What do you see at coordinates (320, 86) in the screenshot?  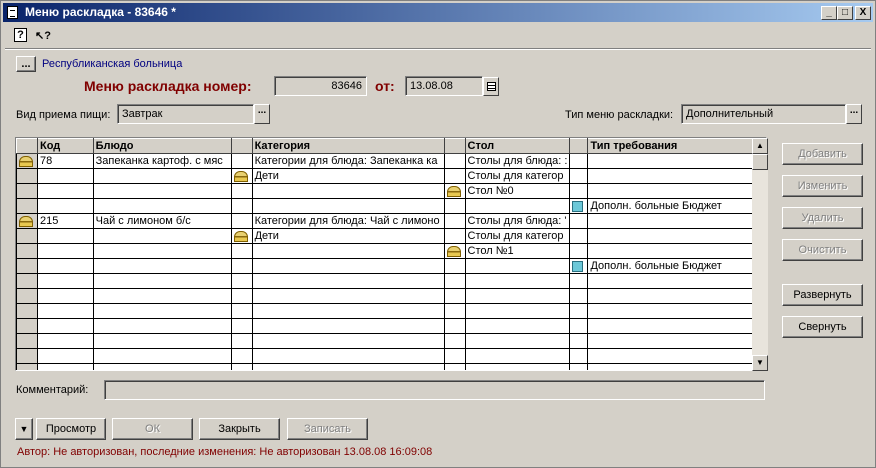 I see `menu-number-field: 83646` at bounding box center [320, 86].